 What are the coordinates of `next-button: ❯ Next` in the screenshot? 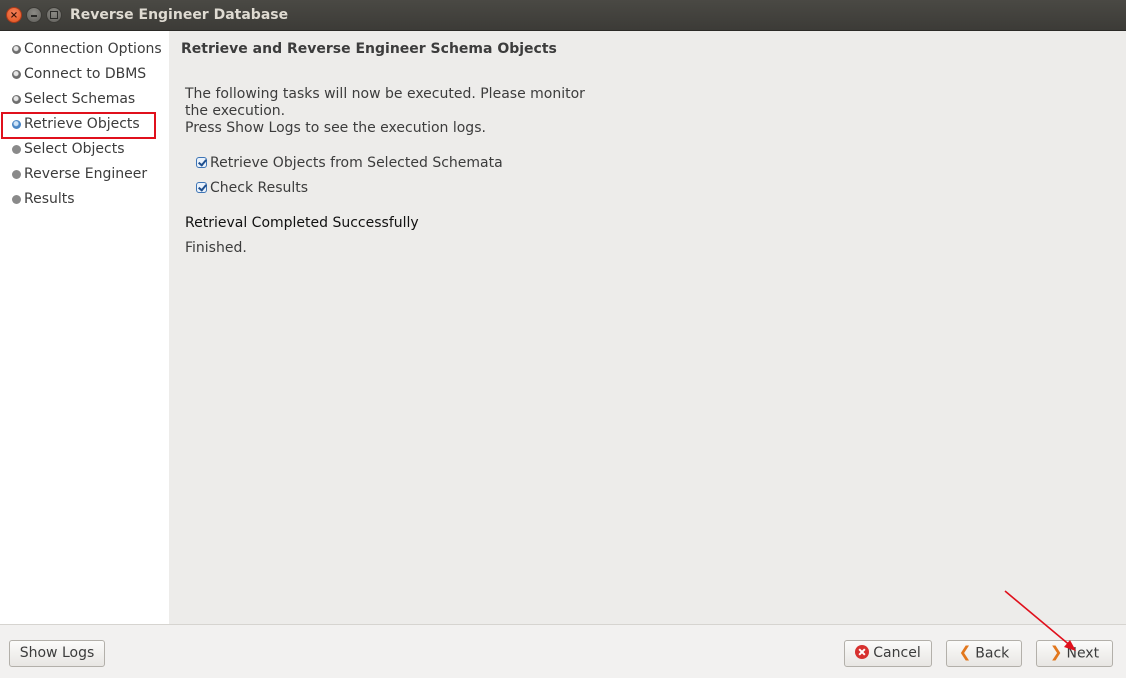 It's located at (1074, 653).